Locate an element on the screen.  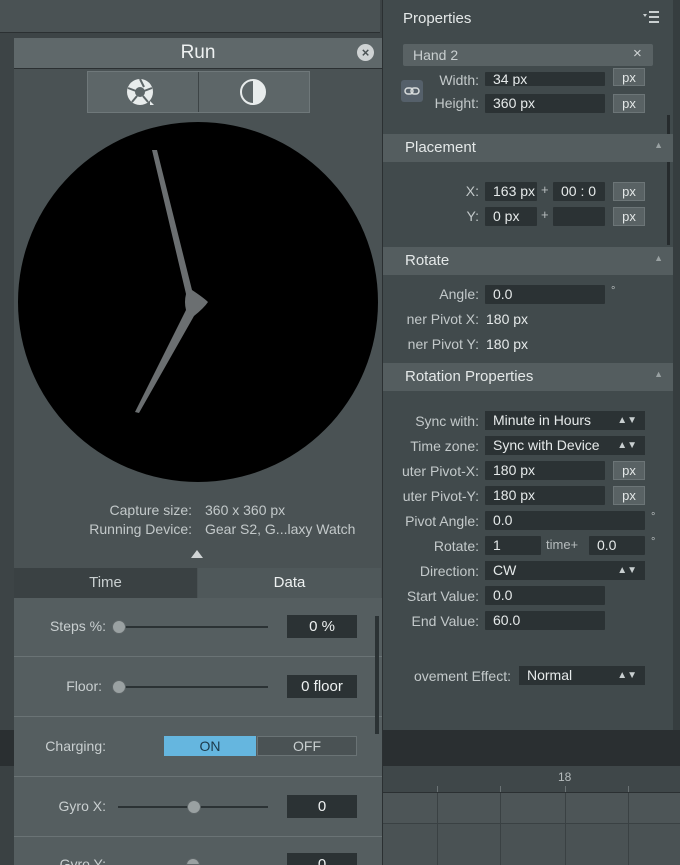
capture-icon is located at coordinates (141, 92).